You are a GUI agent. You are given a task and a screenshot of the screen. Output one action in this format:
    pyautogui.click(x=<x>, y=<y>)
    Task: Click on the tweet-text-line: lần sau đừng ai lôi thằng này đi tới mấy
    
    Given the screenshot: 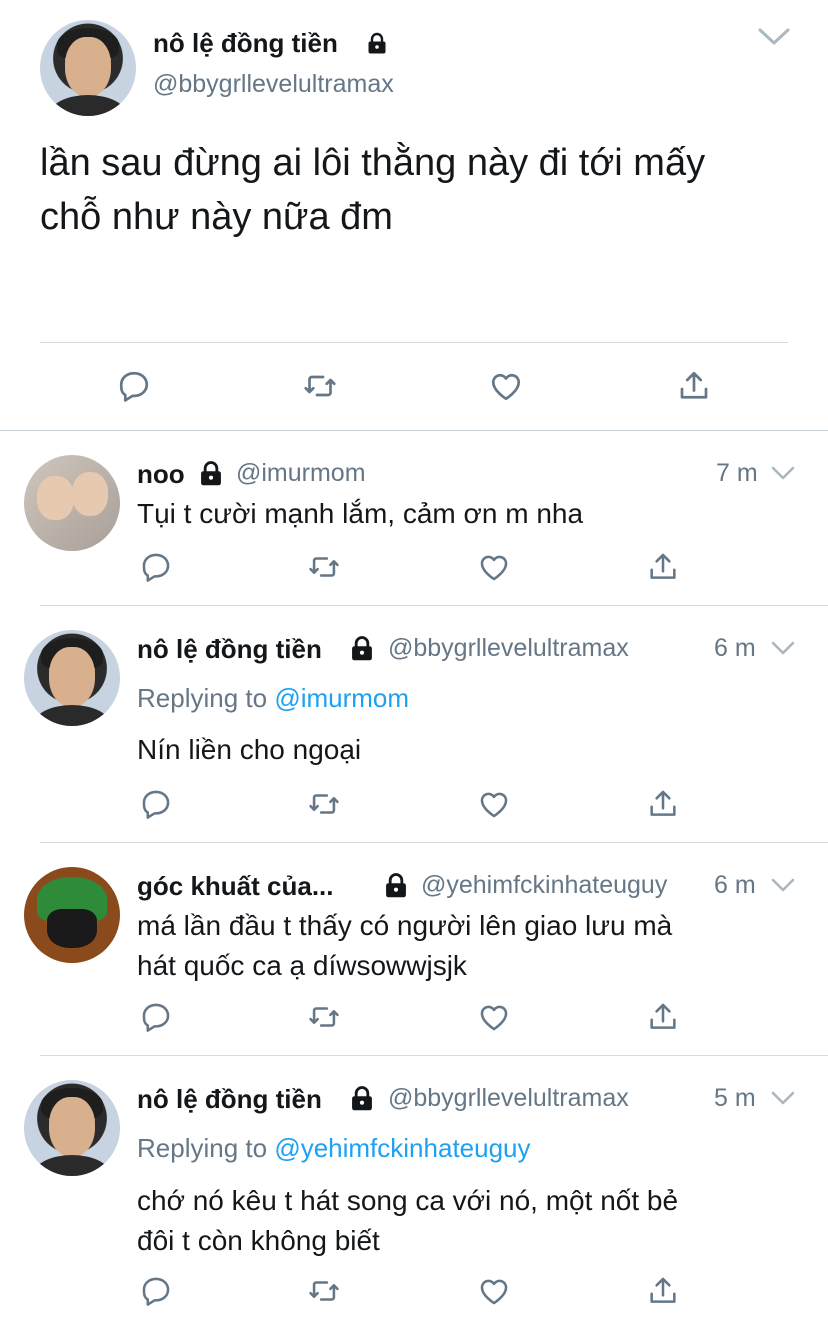 What is the action you would take?
    pyautogui.click(x=373, y=163)
    